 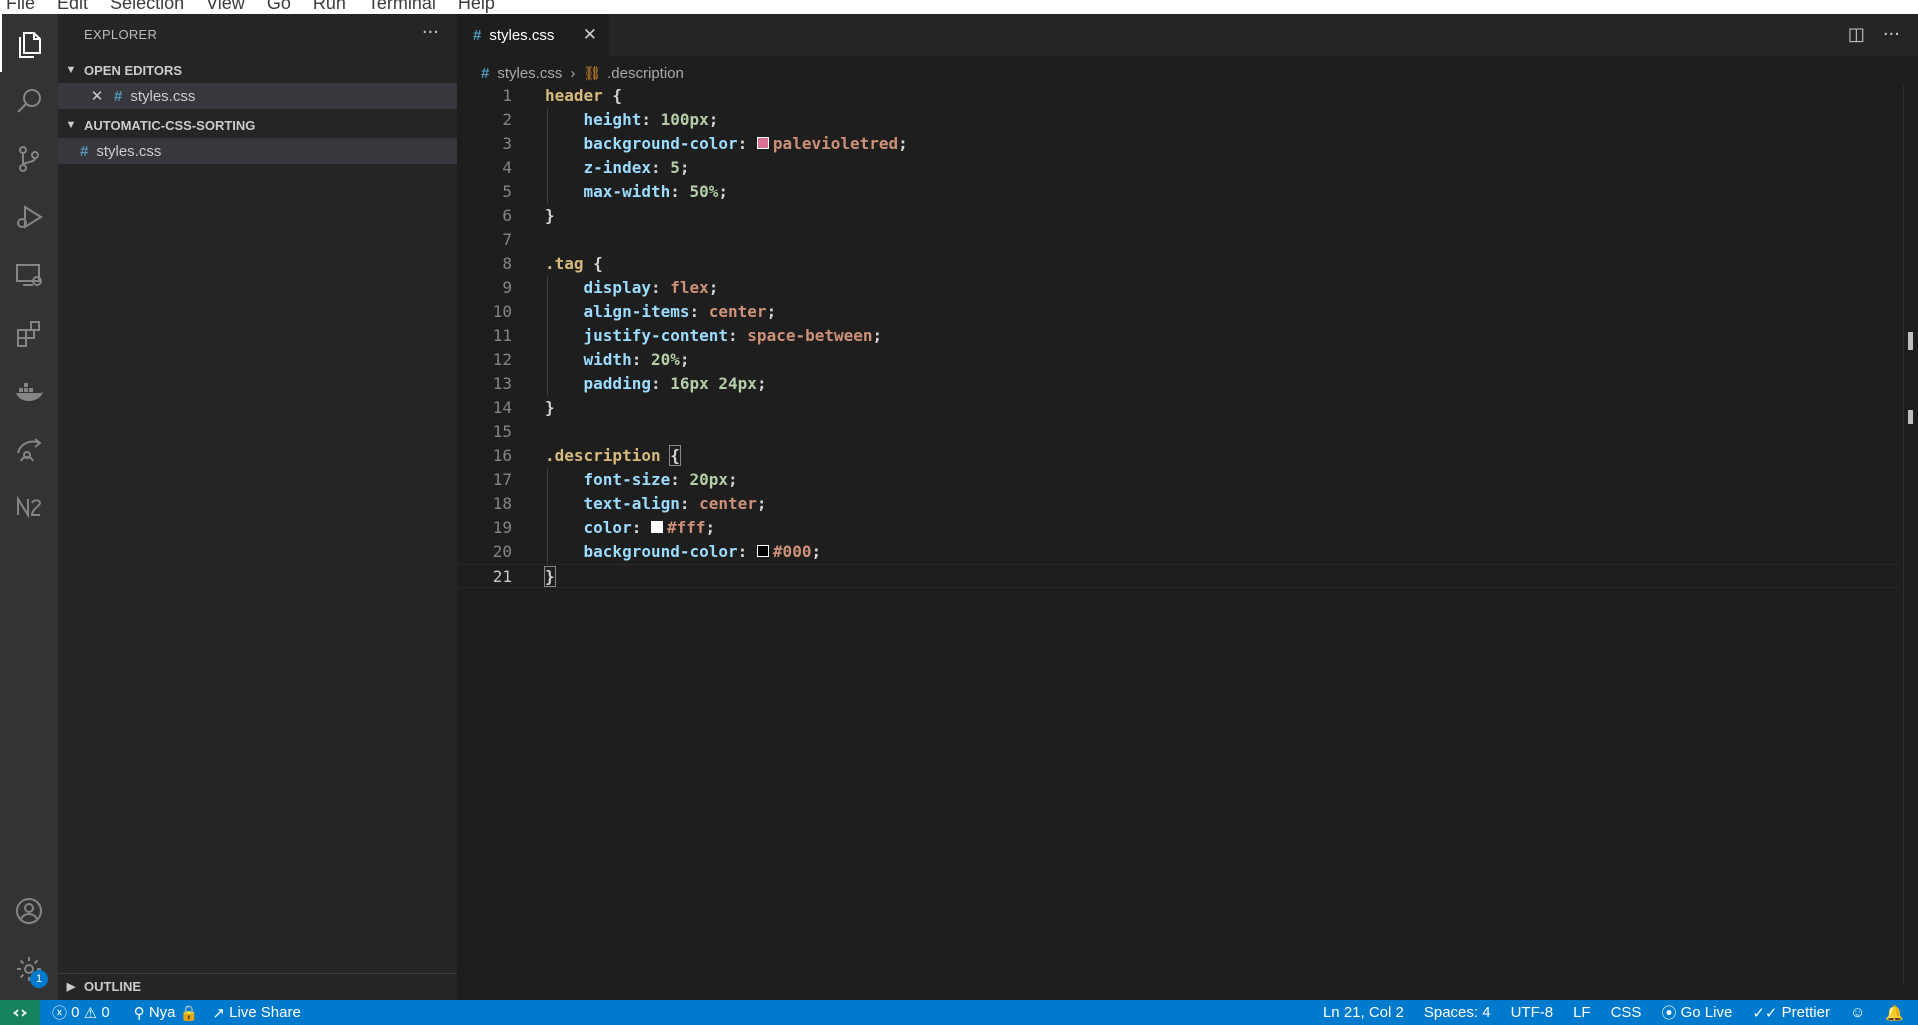 I want to click on line-number: 15, so click(x=484, y=432).